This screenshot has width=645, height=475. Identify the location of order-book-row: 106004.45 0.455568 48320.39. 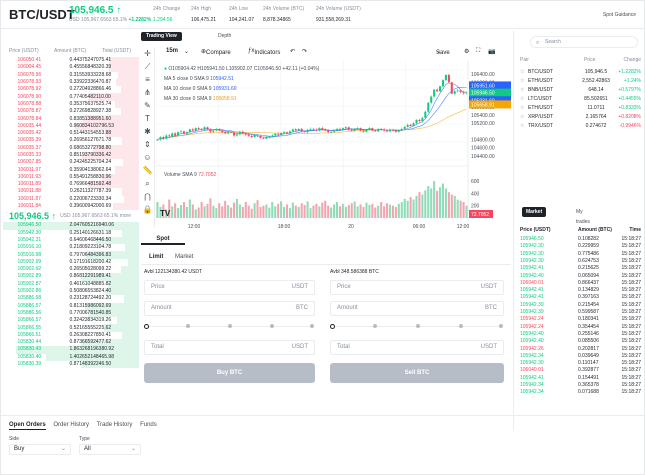
(70, 68).